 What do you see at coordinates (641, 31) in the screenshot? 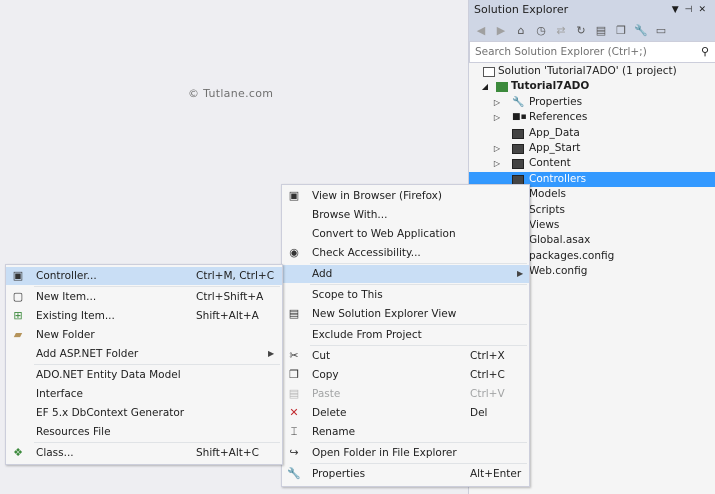
I see `properties-wrench-icon: 🔧` at bounding box center [641, 31].